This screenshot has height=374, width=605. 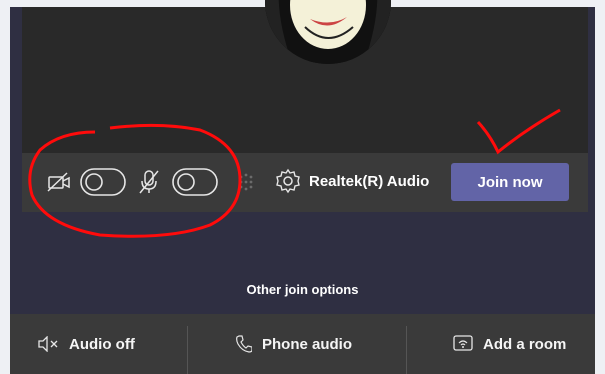 What do you see at coordinates (135, 180) in the screenshot?
I see `annotation-circle` at bounding box center [135, 180].